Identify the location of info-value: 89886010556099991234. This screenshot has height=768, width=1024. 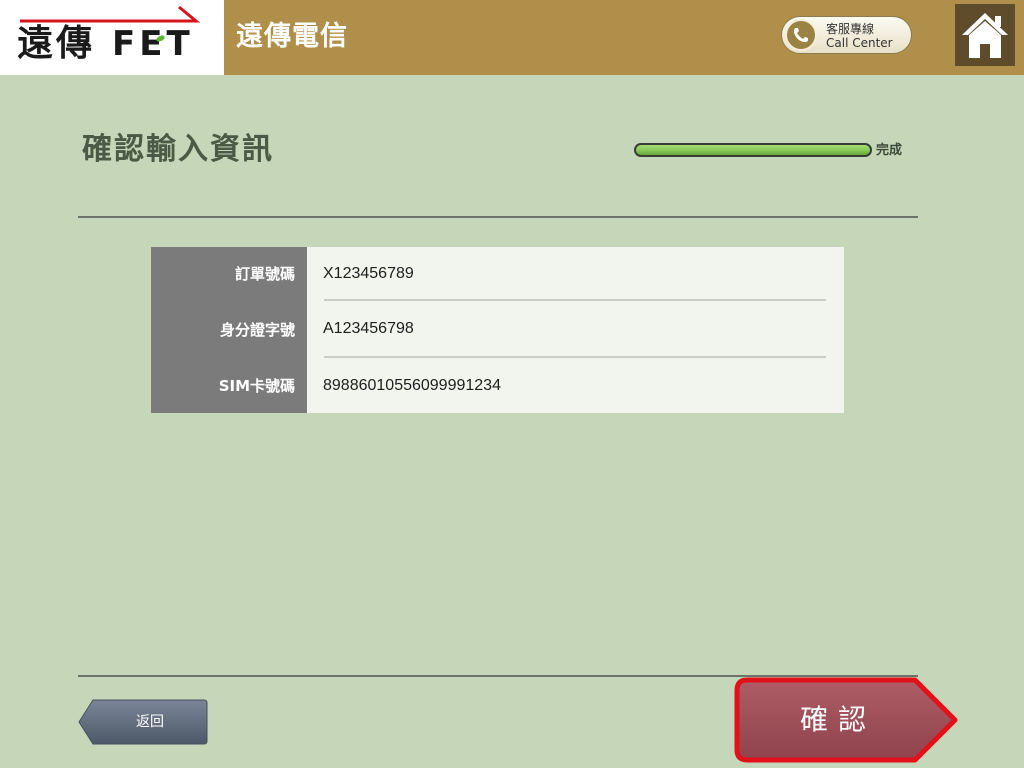
(412, 385).